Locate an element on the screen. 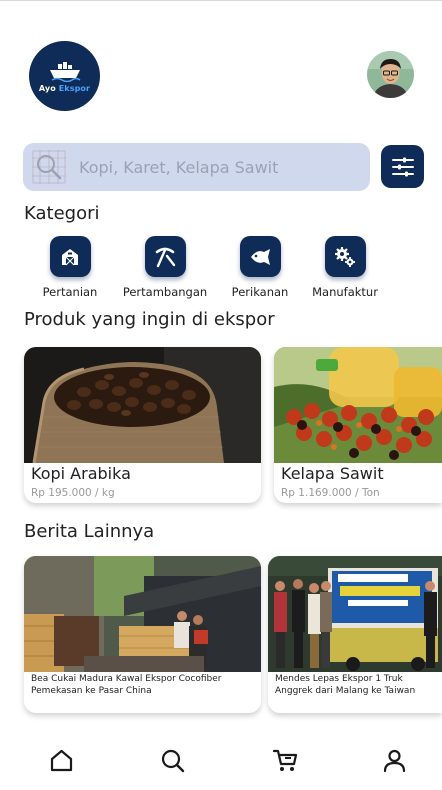  section-title-kategori: Kategori is located at coordinates (62, 213).